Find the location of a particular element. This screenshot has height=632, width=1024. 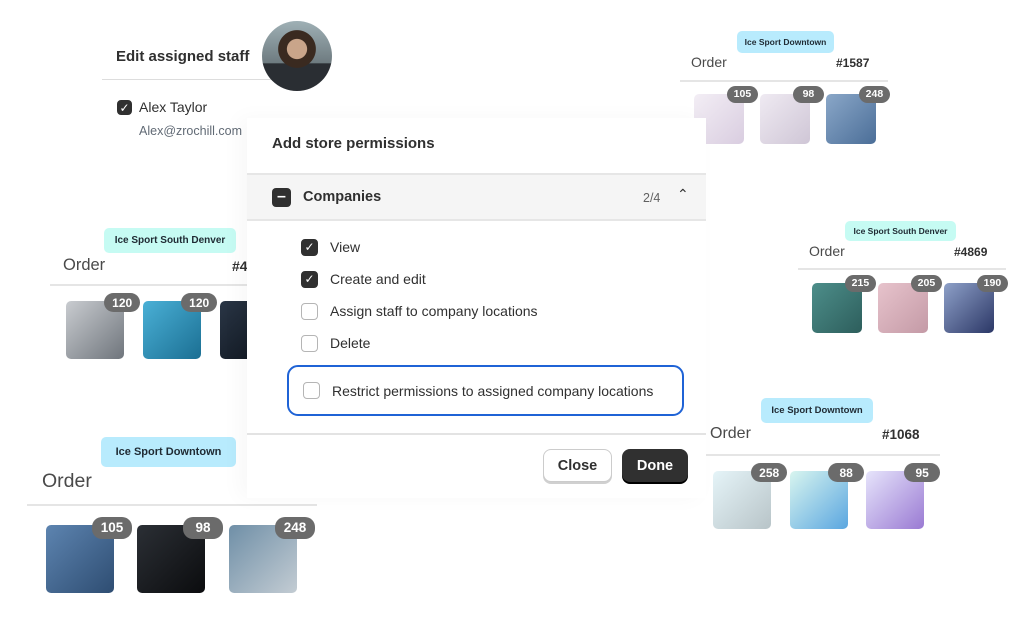

section-label: Companies is located at coordinates (342, 197).